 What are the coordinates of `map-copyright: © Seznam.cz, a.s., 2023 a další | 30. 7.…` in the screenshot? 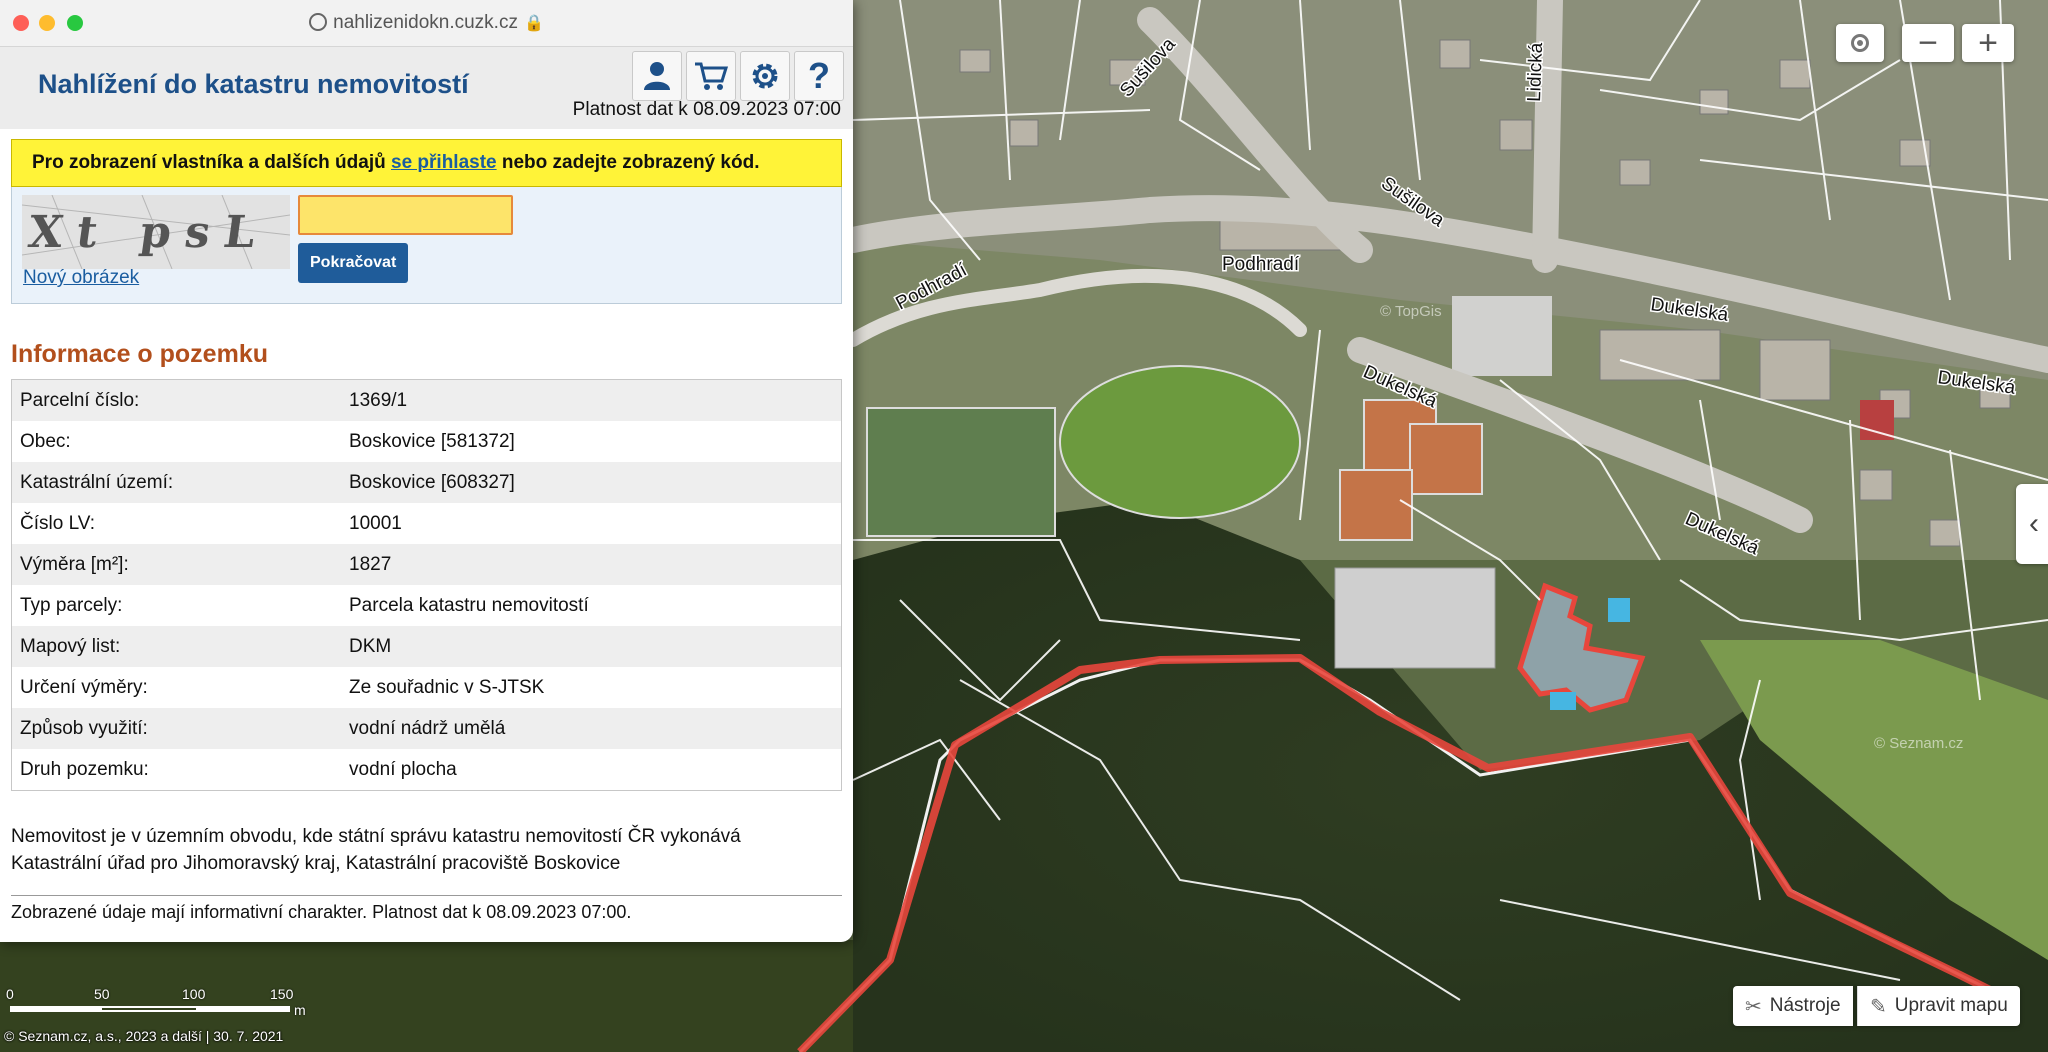 It's located at (144, 1036).